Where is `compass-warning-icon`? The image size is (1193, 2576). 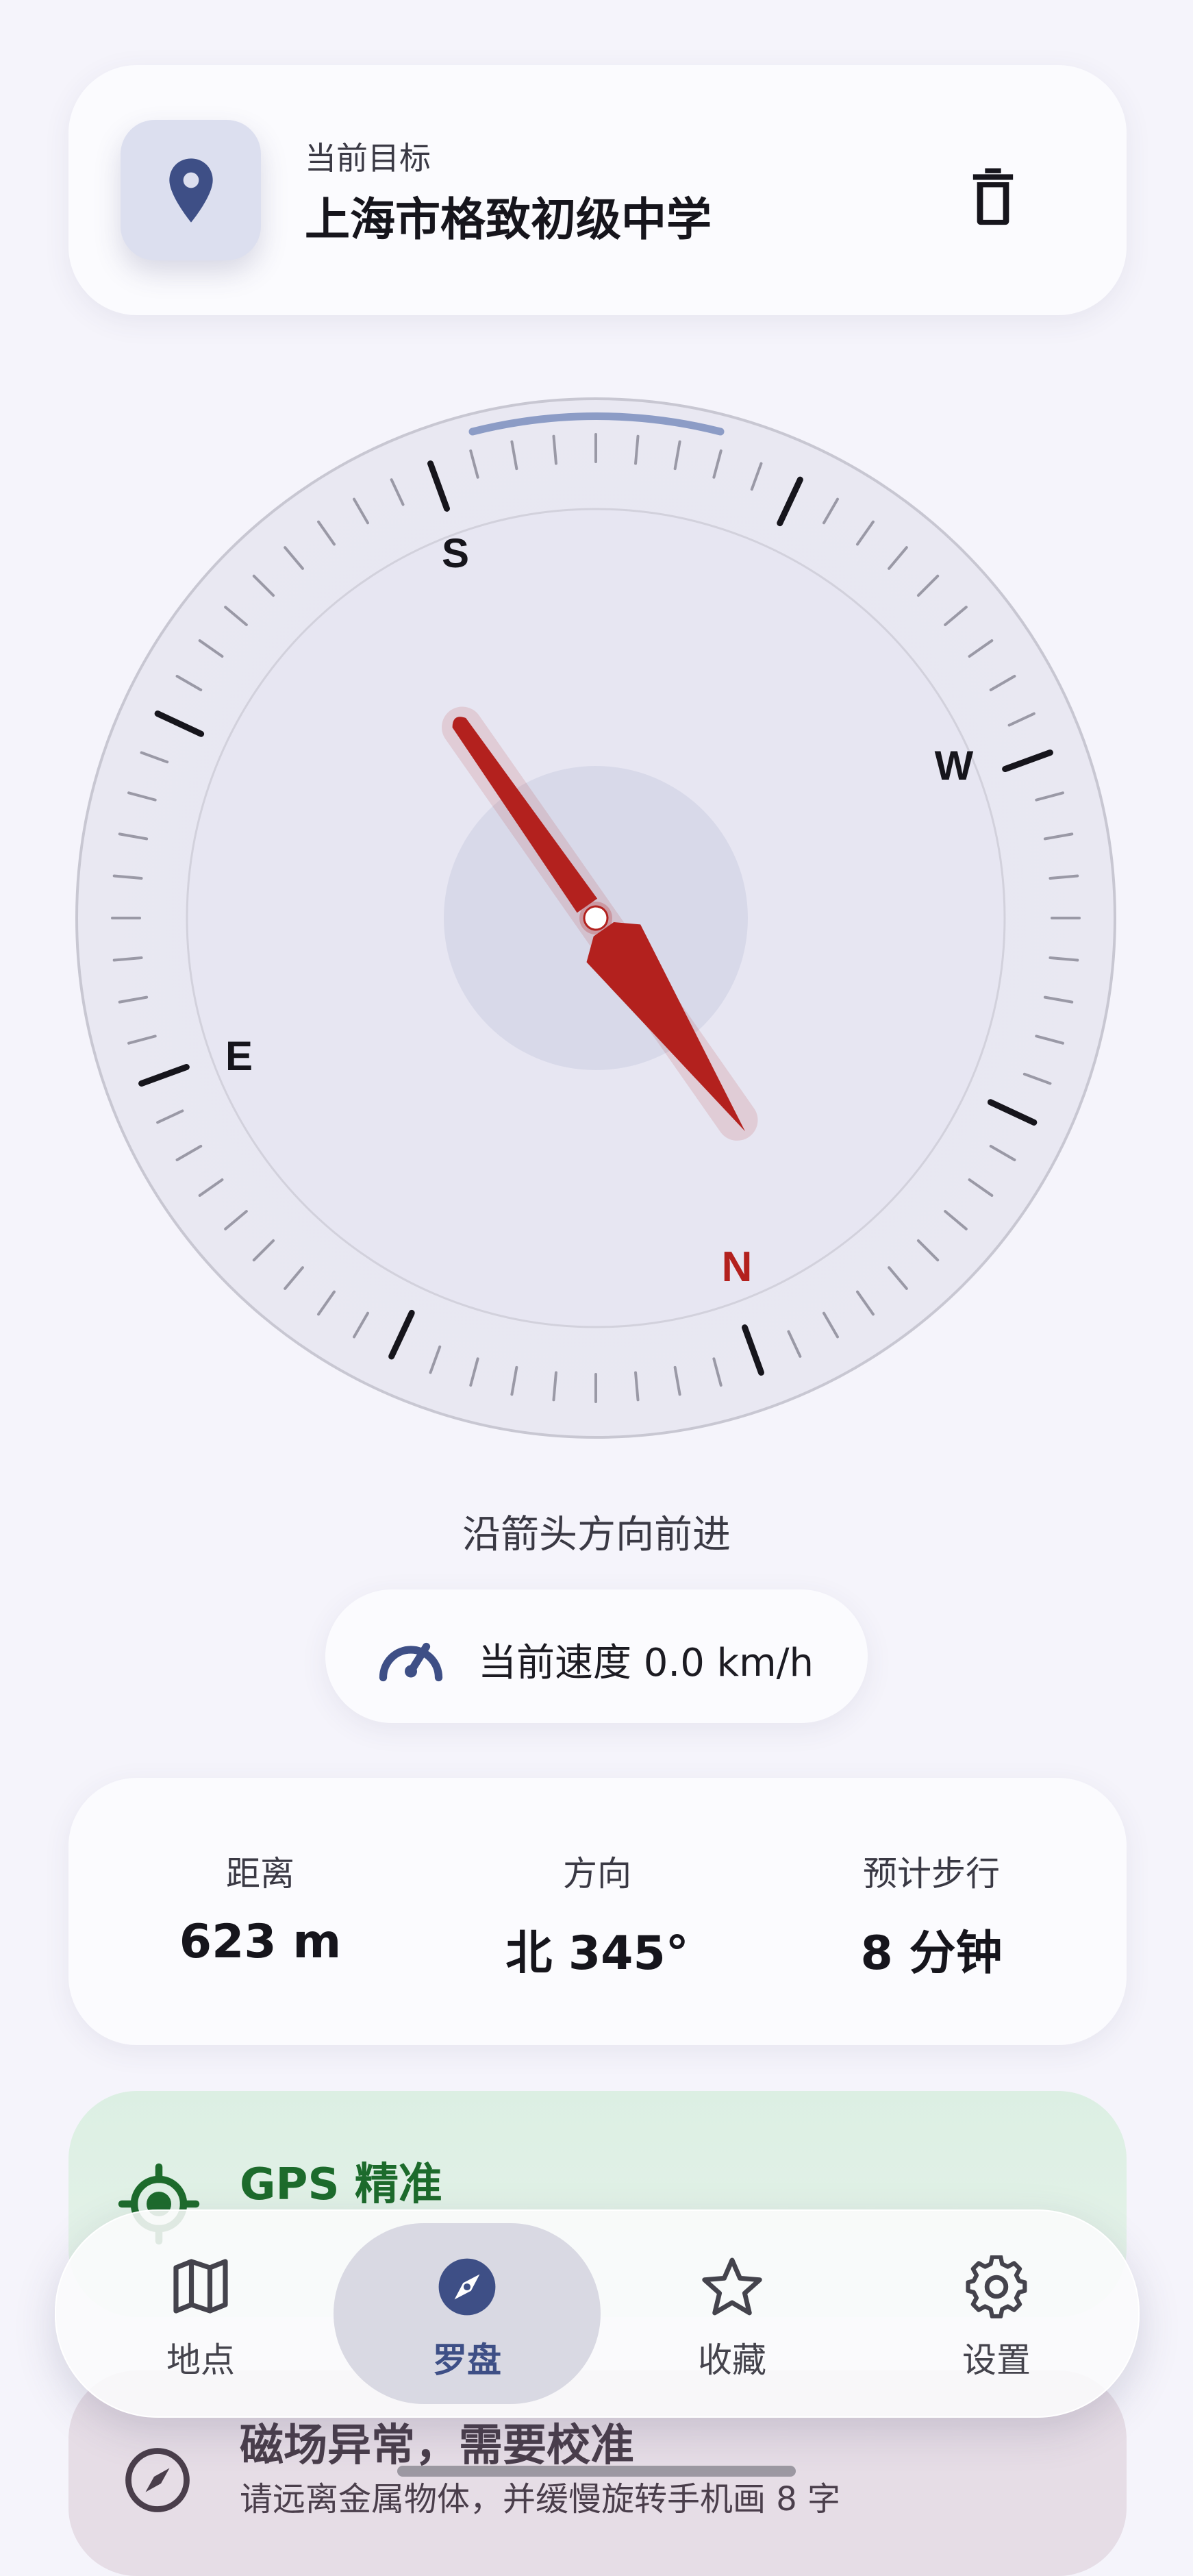
compass-warning-icon is located at coordinates (157, 2480).